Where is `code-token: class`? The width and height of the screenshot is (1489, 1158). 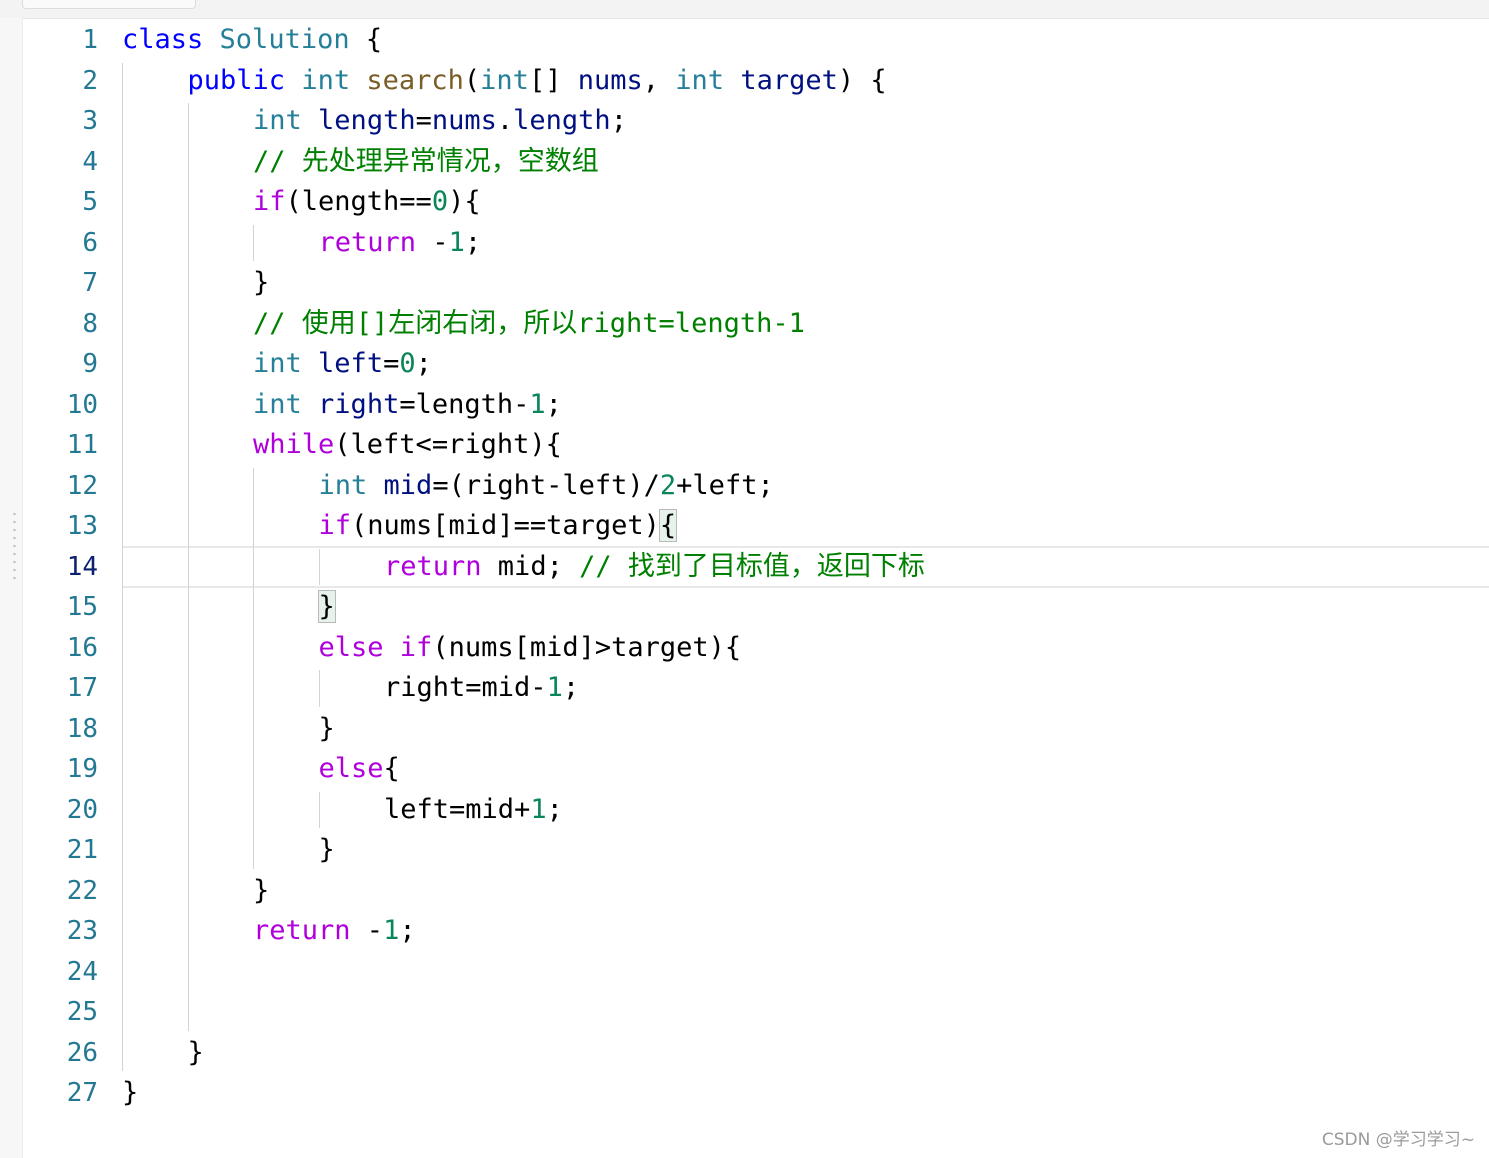
code-token: class is located at coordinates (163, 39).